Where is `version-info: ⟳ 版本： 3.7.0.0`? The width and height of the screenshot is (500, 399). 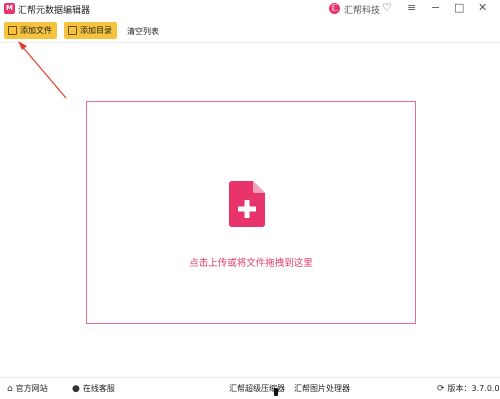 version-info: ⟳ 版本： 3.7.0.0 is located at coordinates (468, 388).